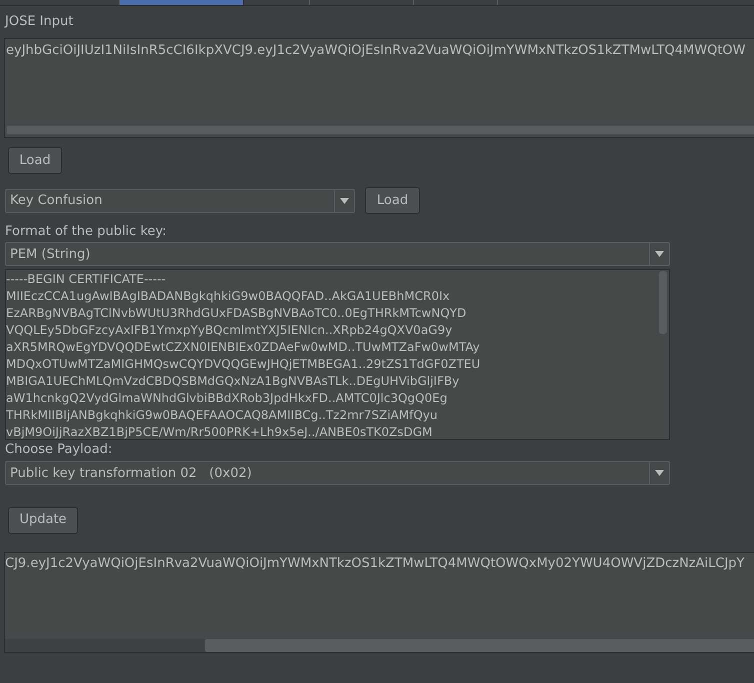  What do you see at coordinates (243, 347) in the screenshot?
I see `key-text-line: aXR5MRQwEgYDVQQDEwtCZXN0IENBIEx0ZDAeFw0wMD..TUwMTZaFw0wMTAy` at bounding box center [243, 347].